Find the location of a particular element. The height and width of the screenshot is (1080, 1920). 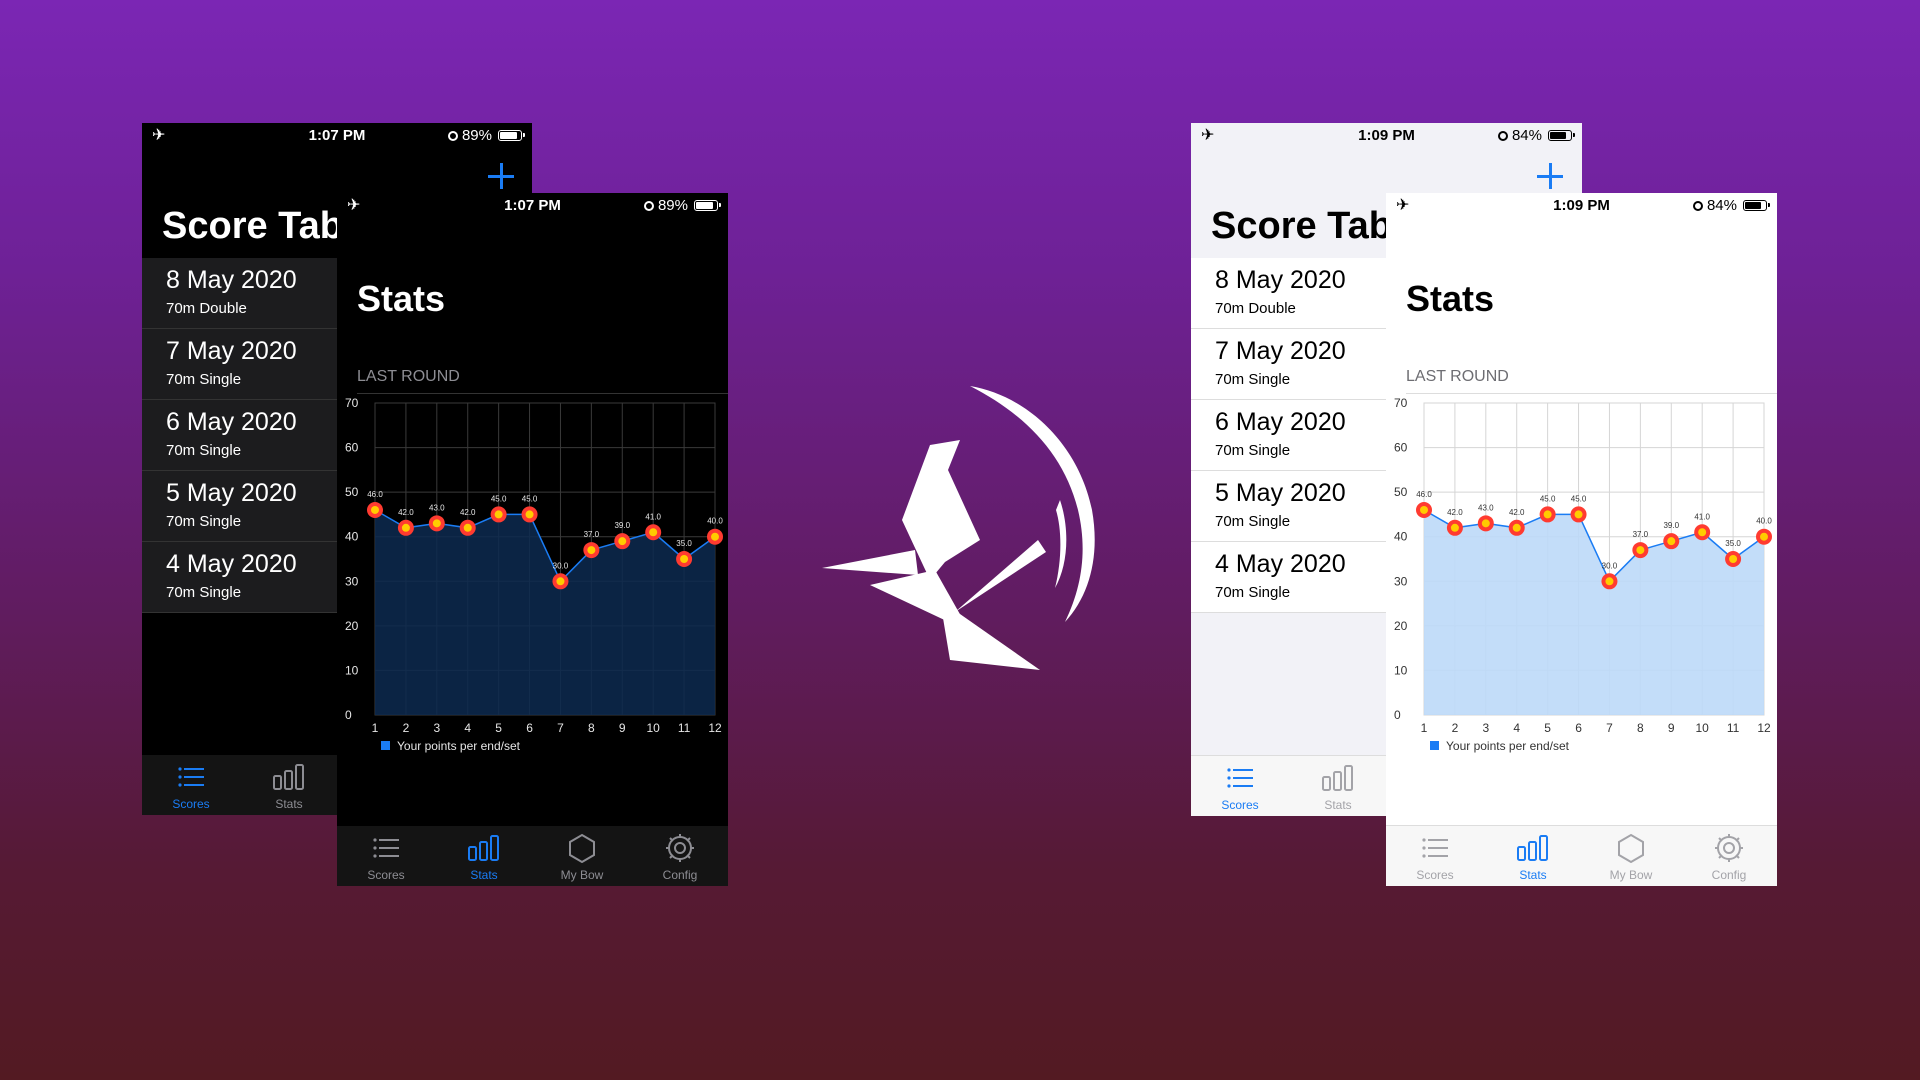

y-tick-label: 40 is located at coordinates (352, 537).